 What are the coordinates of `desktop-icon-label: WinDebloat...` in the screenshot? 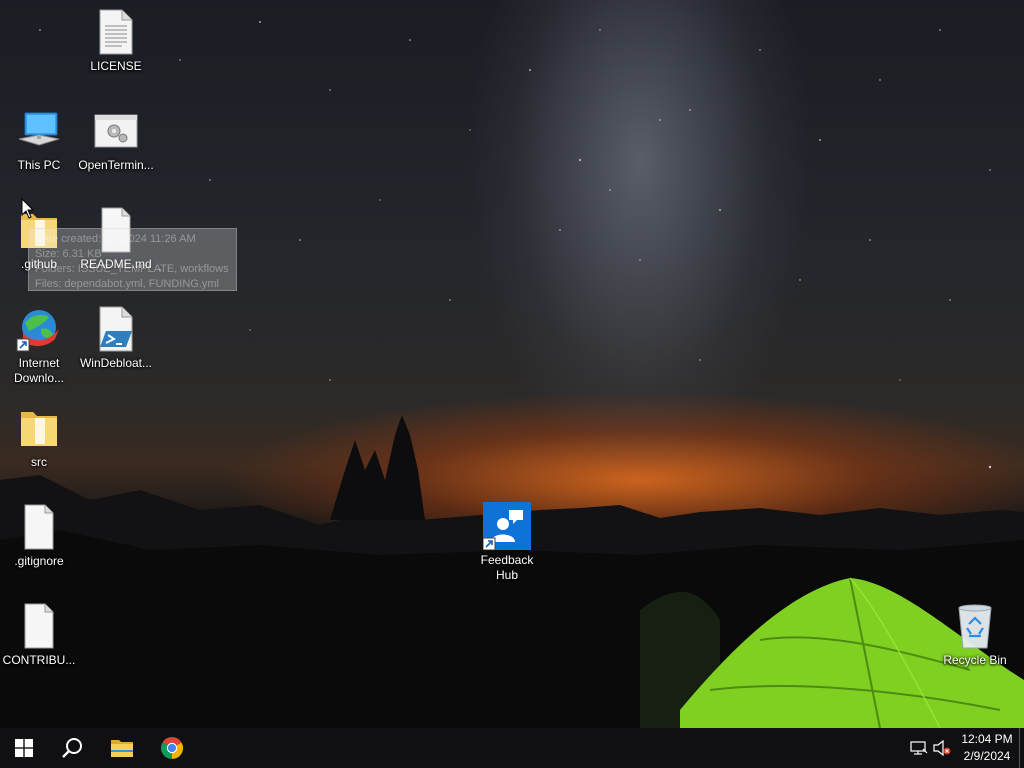 It's located at (116, 363).